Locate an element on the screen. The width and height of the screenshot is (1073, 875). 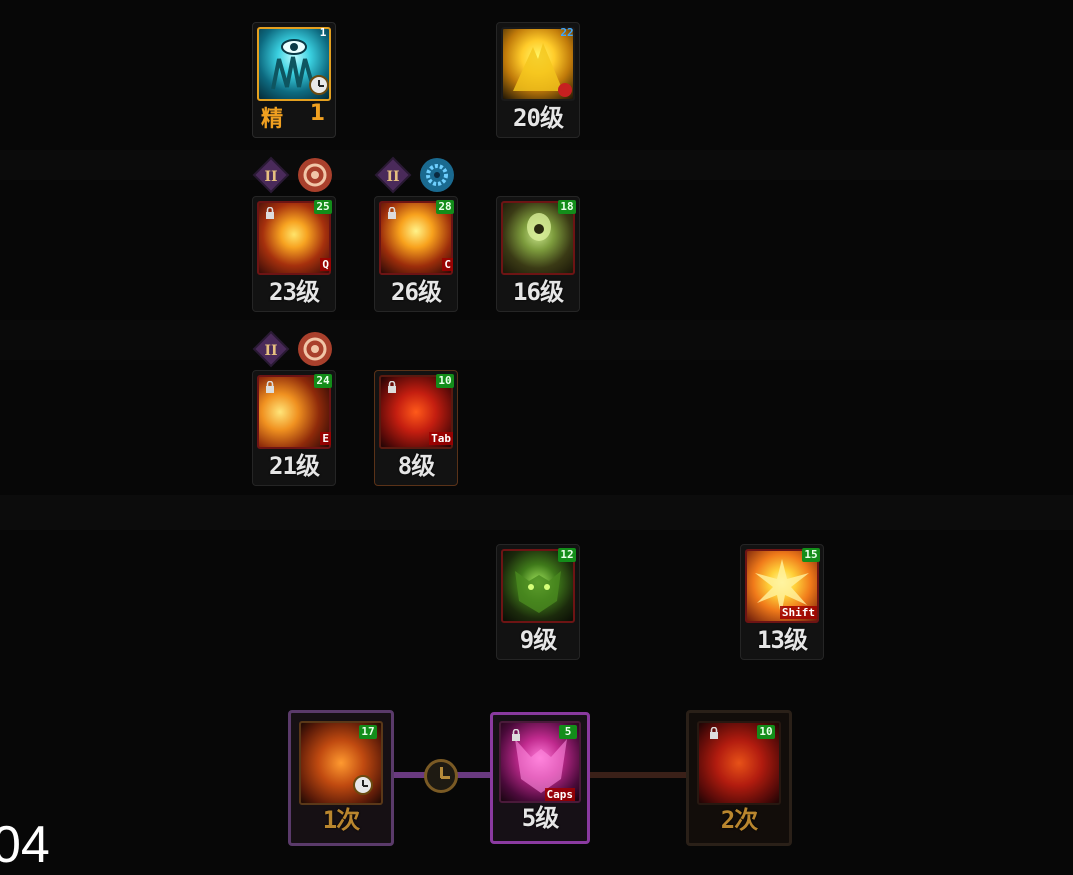
skill-slot-tab: 10 Tab 8级 is located at coordinates (416, 428).